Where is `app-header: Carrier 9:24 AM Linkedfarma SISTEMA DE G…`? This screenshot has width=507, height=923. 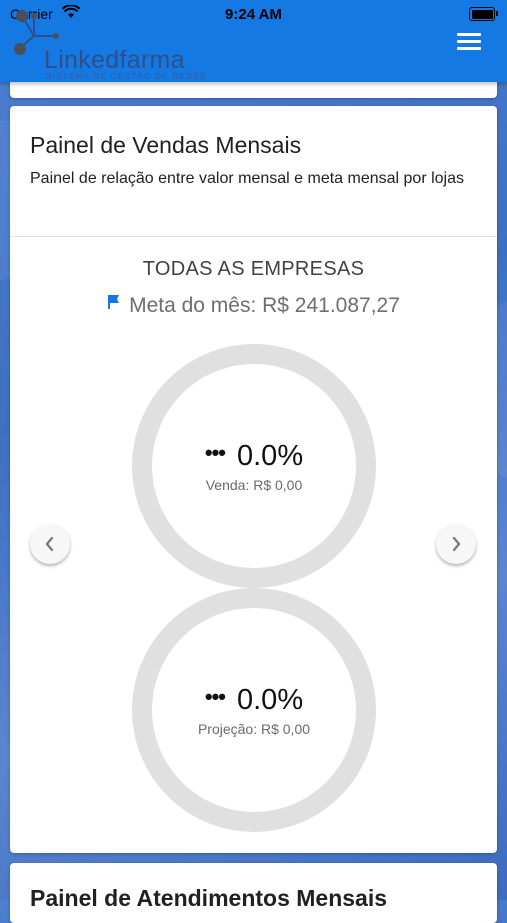 app-header: Carrier 9:24 AM Linkedfarma SISTEMA DE G… is located at coordinates (253, 41).